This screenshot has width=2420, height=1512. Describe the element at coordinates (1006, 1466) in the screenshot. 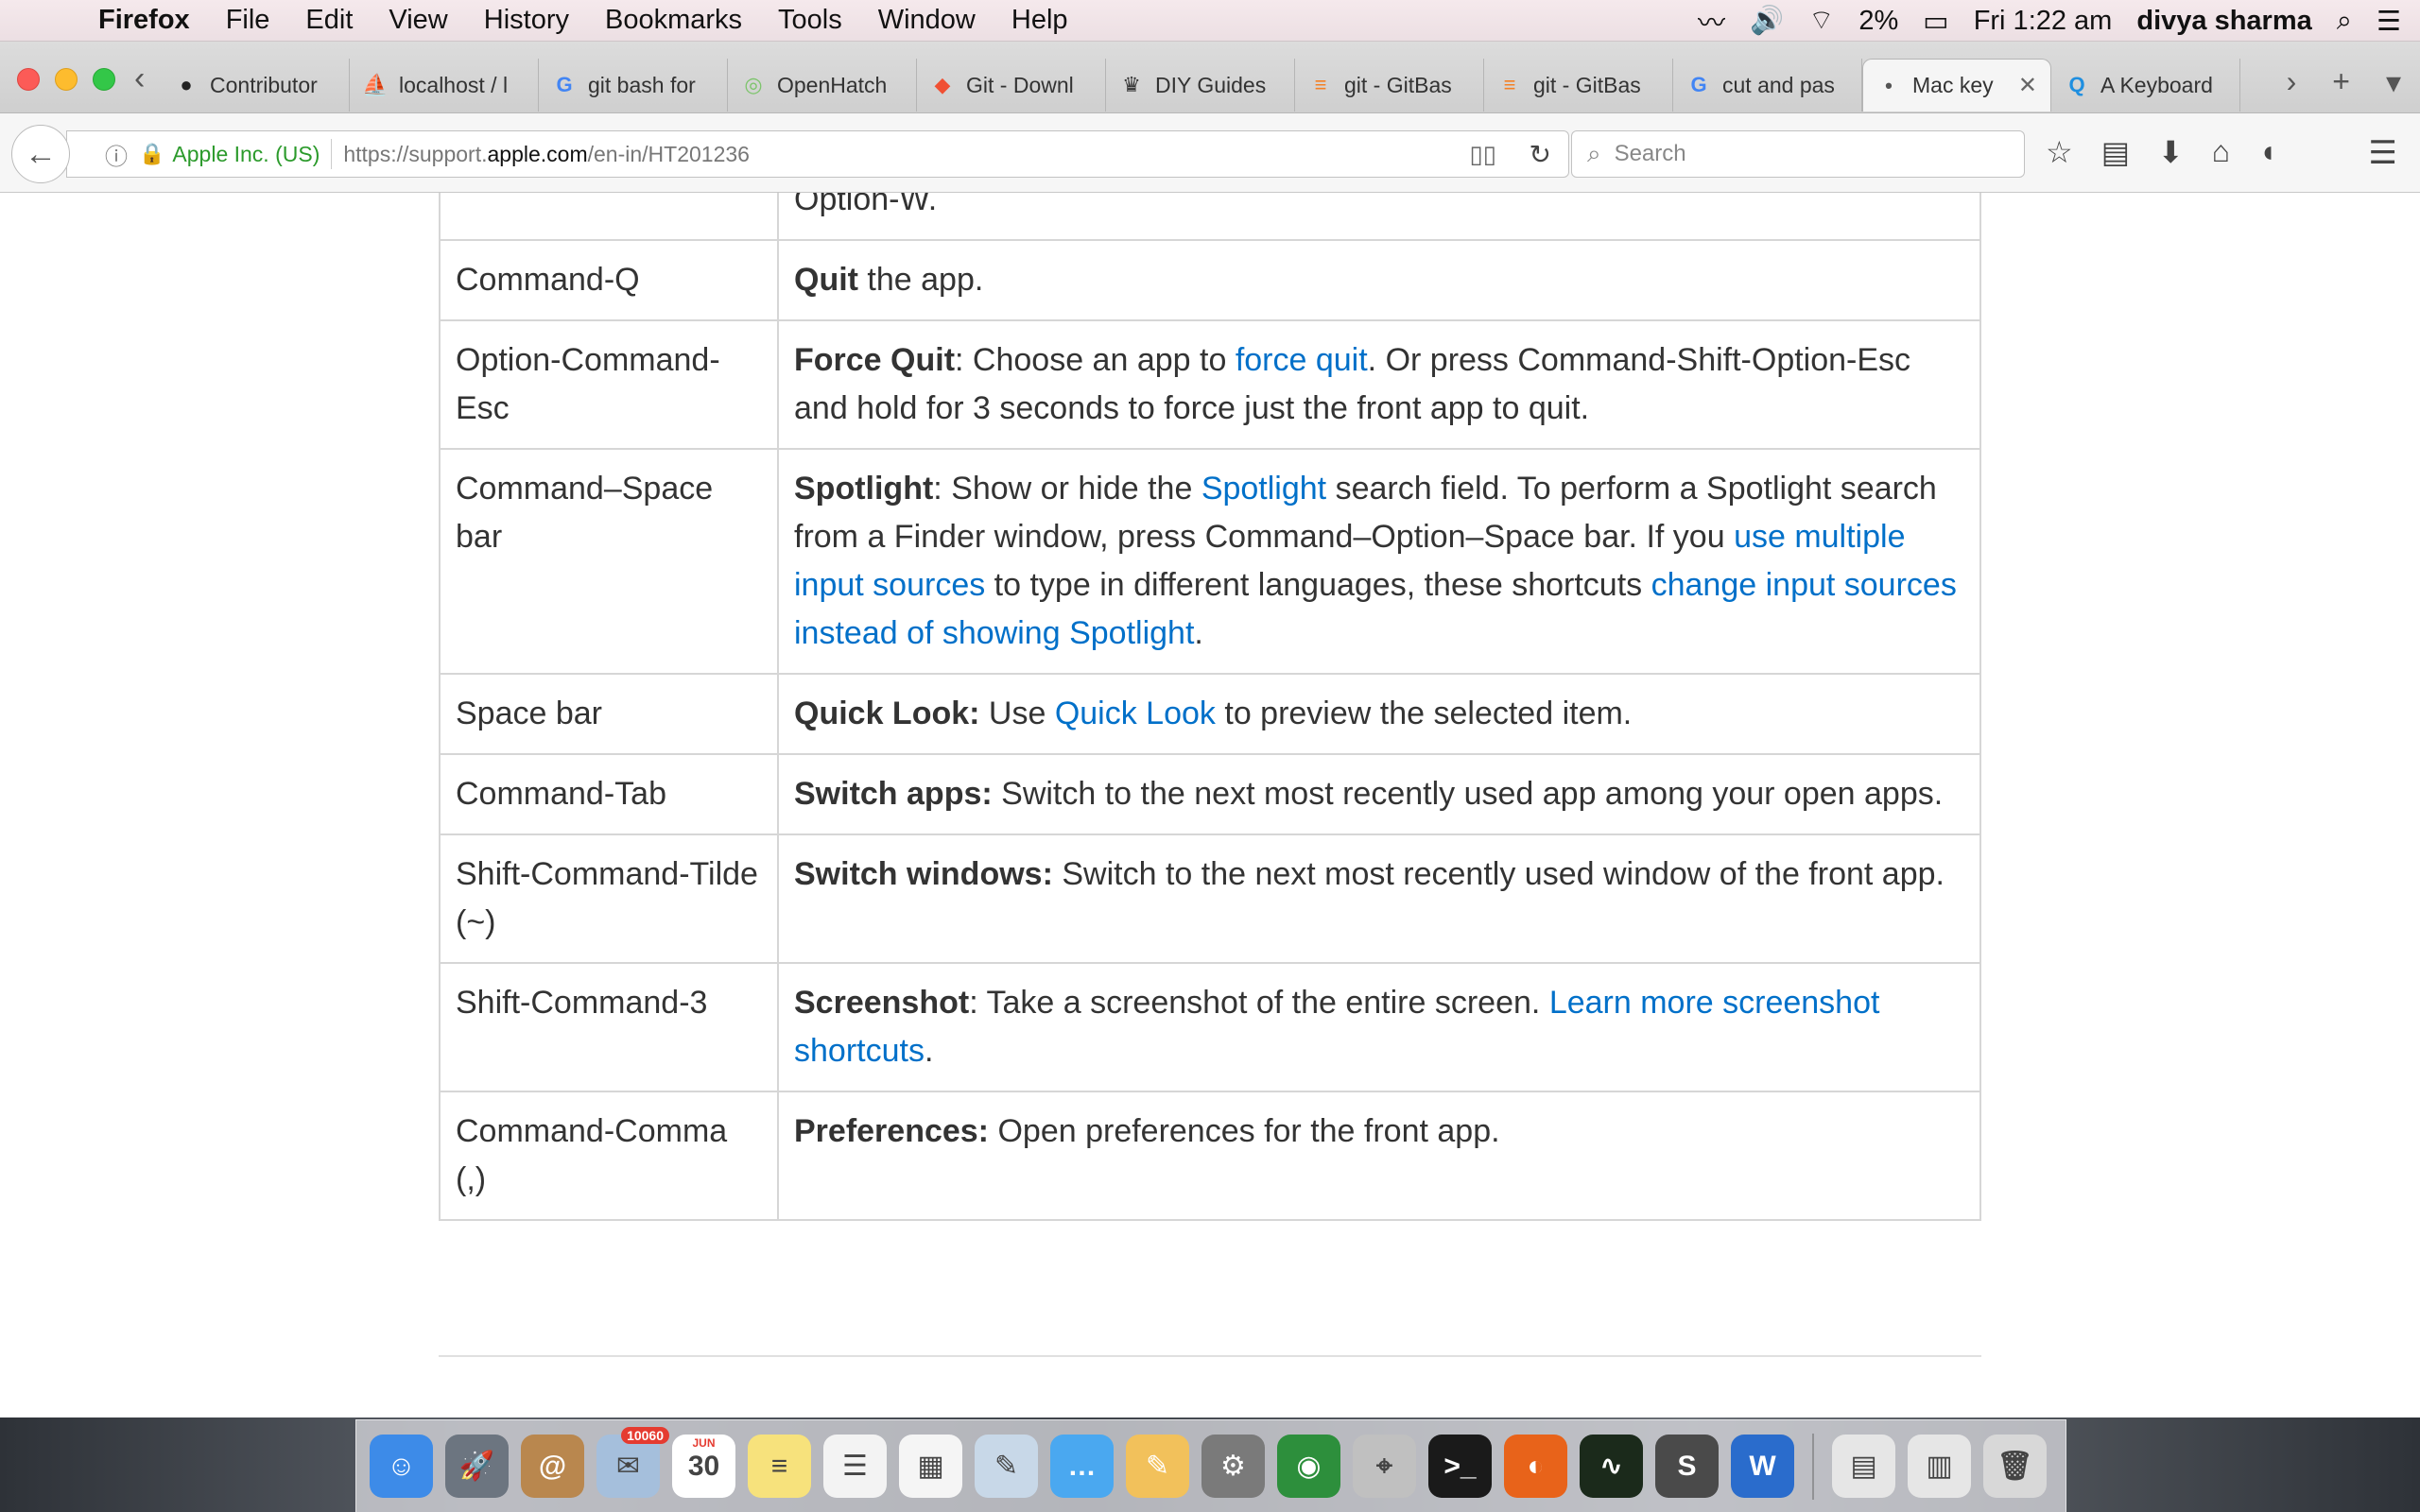

I see `preview-icon: ✎` at that location.